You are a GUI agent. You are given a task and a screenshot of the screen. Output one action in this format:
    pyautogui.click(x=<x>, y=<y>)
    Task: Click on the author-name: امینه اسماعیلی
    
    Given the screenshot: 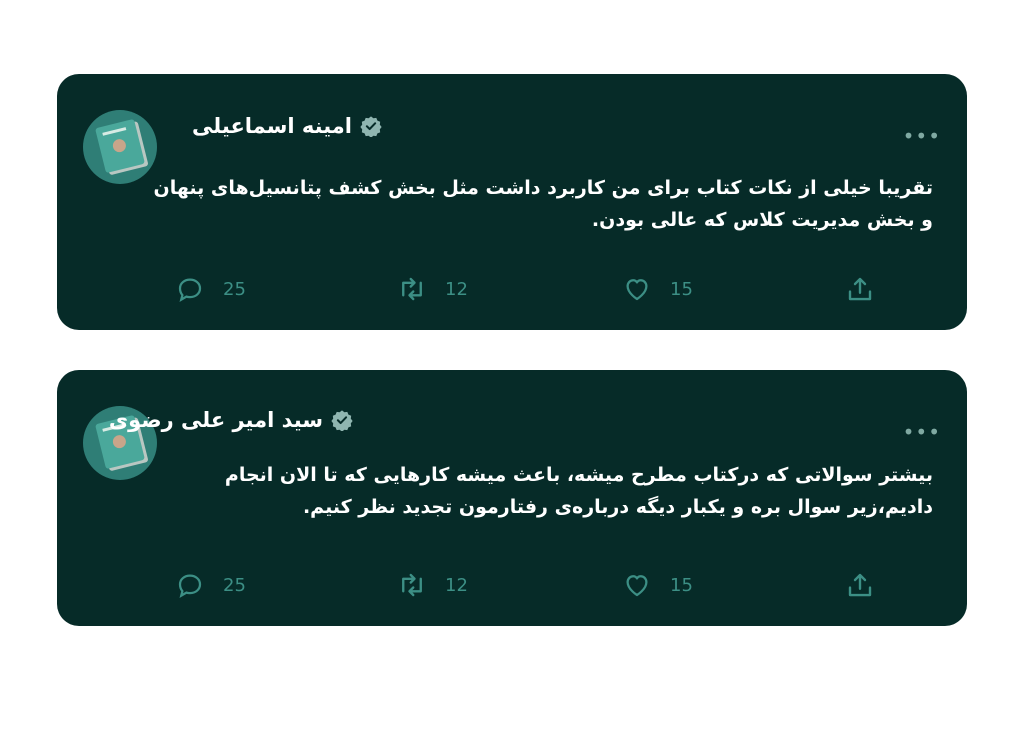 What is the action you would take?
    pyautogui.click(x=272, y=126)
    